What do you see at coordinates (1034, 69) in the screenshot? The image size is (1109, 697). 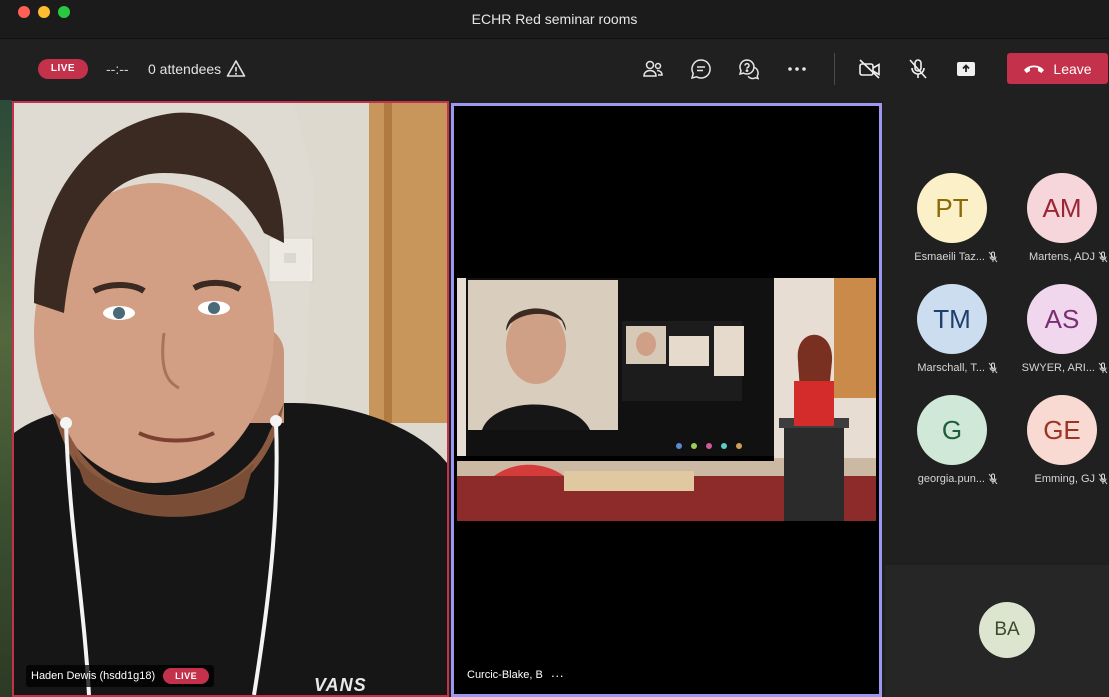 I see `phone-hangup-icon` at bounding box center [1034, 69].